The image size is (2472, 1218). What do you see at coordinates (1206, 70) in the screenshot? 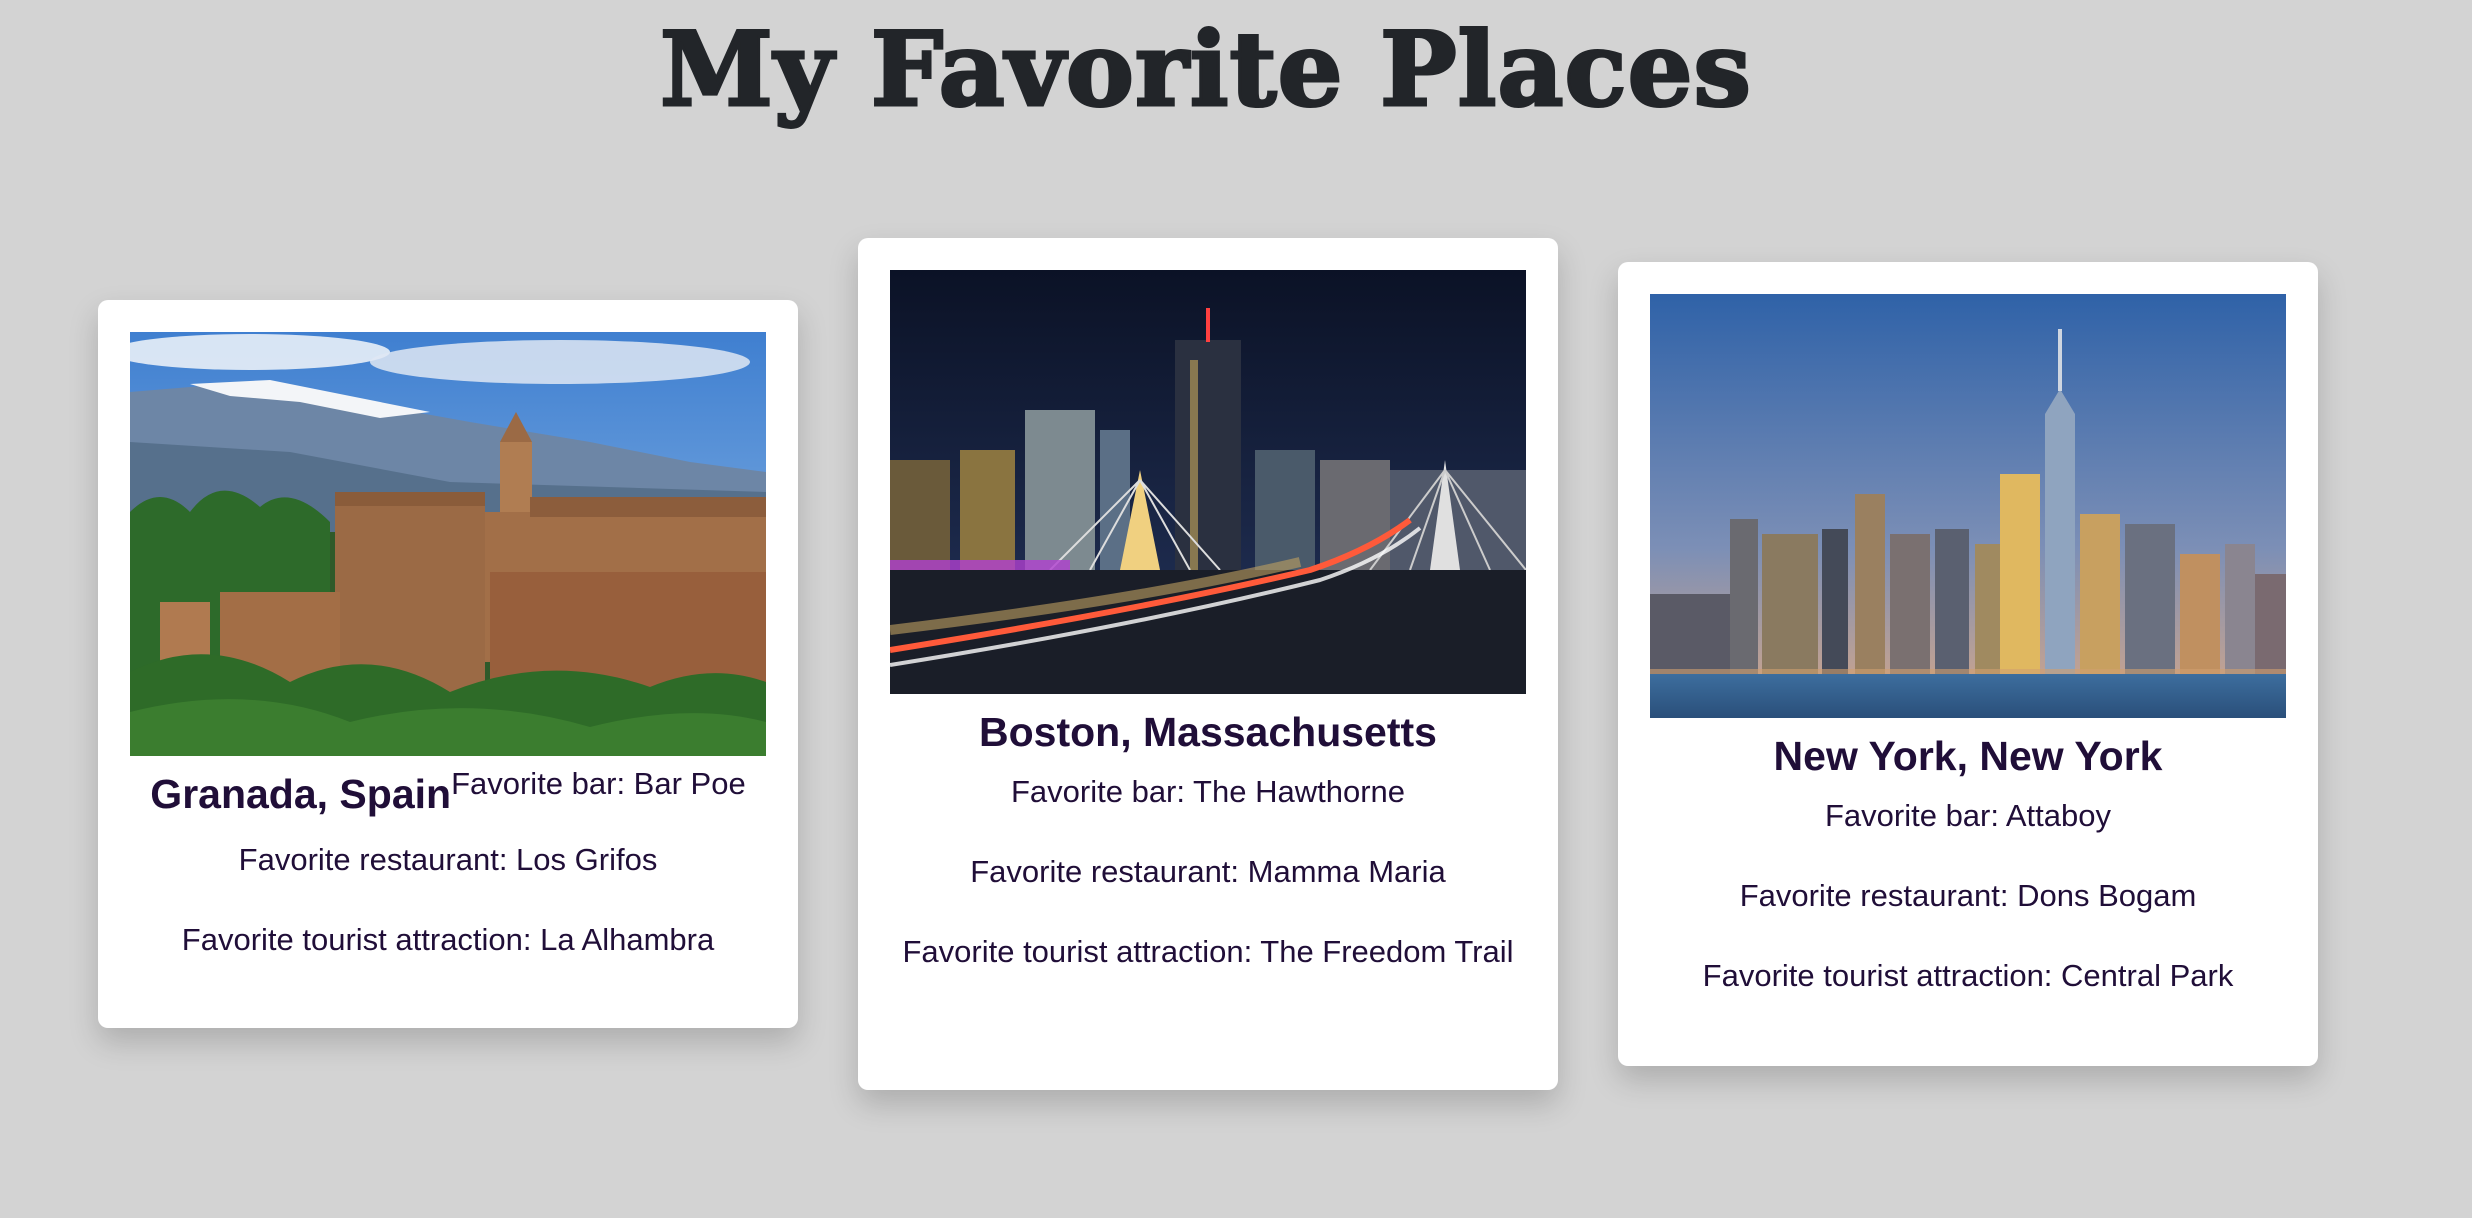
I see `page-title: My Favorite Places` at bounding box center [1206, 70].